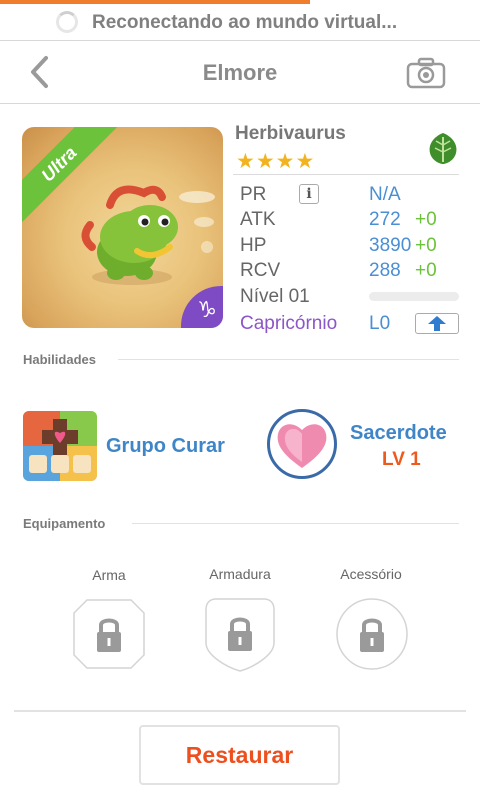 Image resolution: width=480 pixels, height=800 pixels. Describe the element at coordinates (390, 245) in the screenshot. I see `hp-value: 3890` at that location.